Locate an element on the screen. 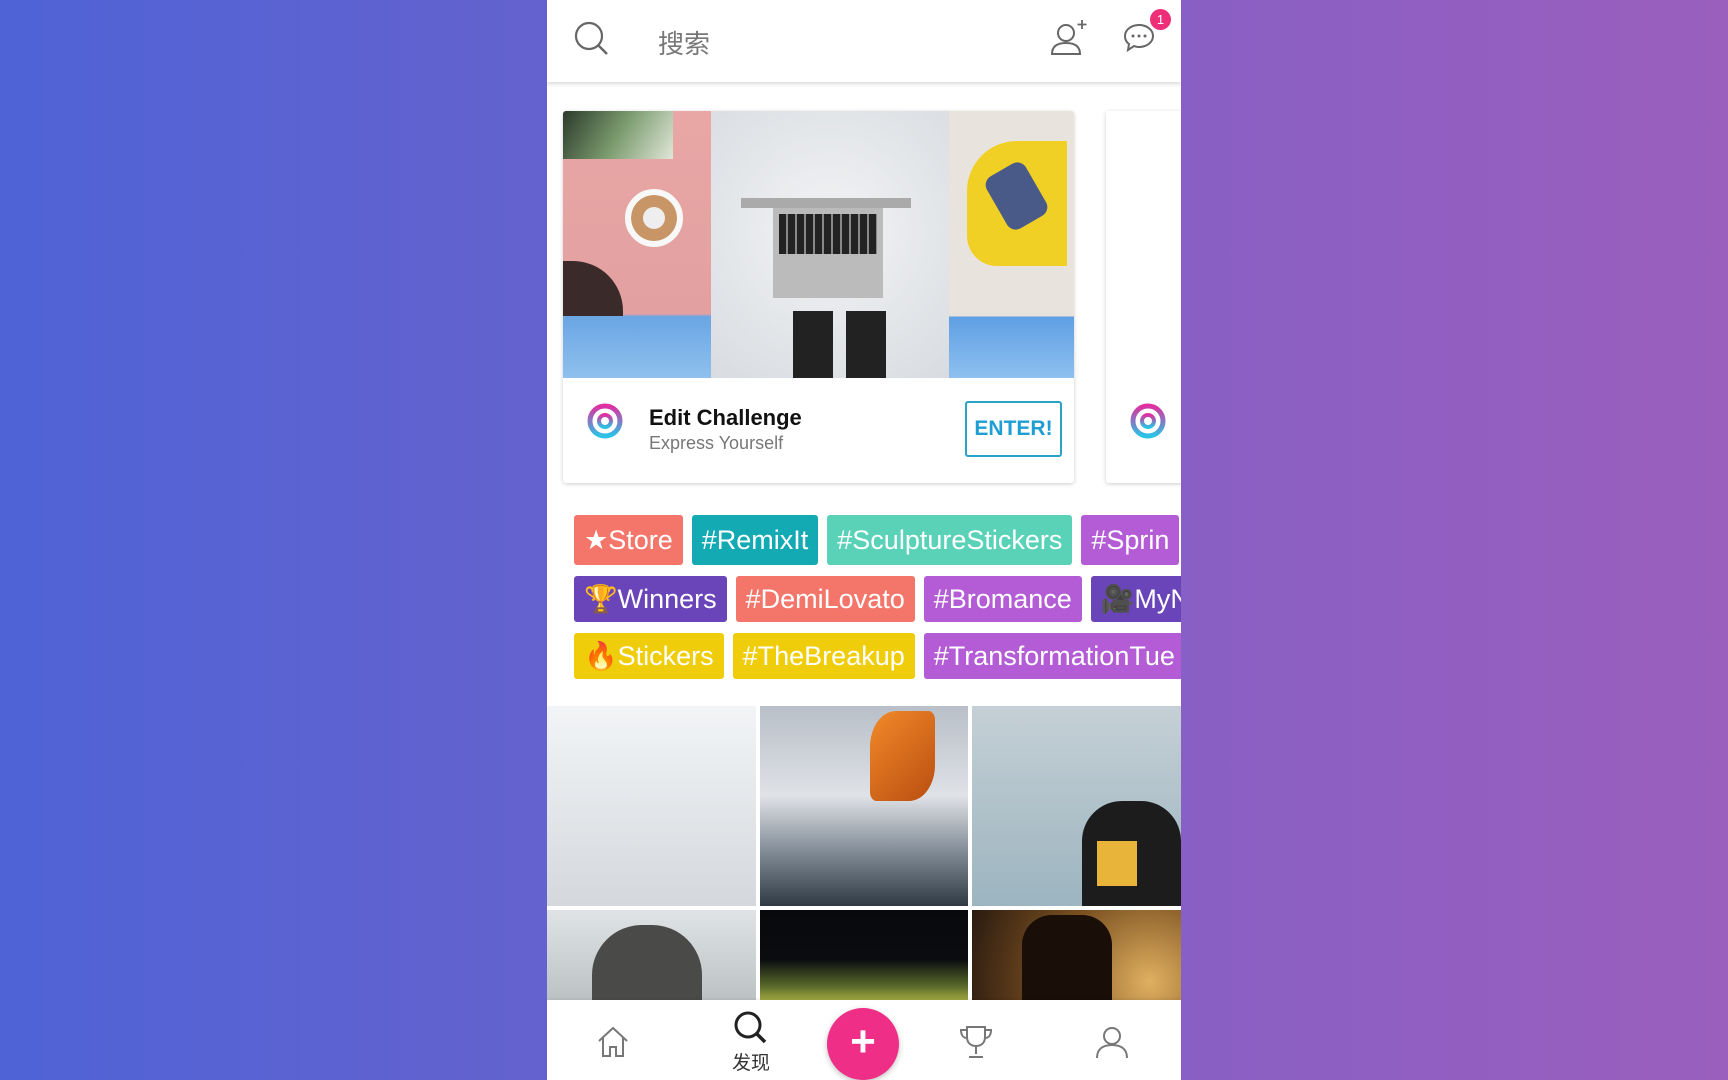  nav-discover-label: 发现 is located at coordinates (751, 1061).